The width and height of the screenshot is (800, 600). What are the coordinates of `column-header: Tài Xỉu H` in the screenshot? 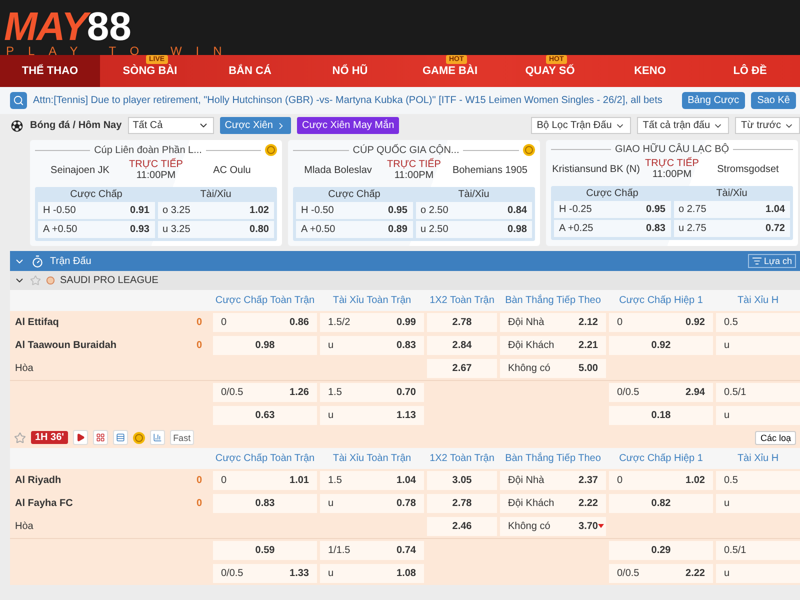 It's located at (758, 301).